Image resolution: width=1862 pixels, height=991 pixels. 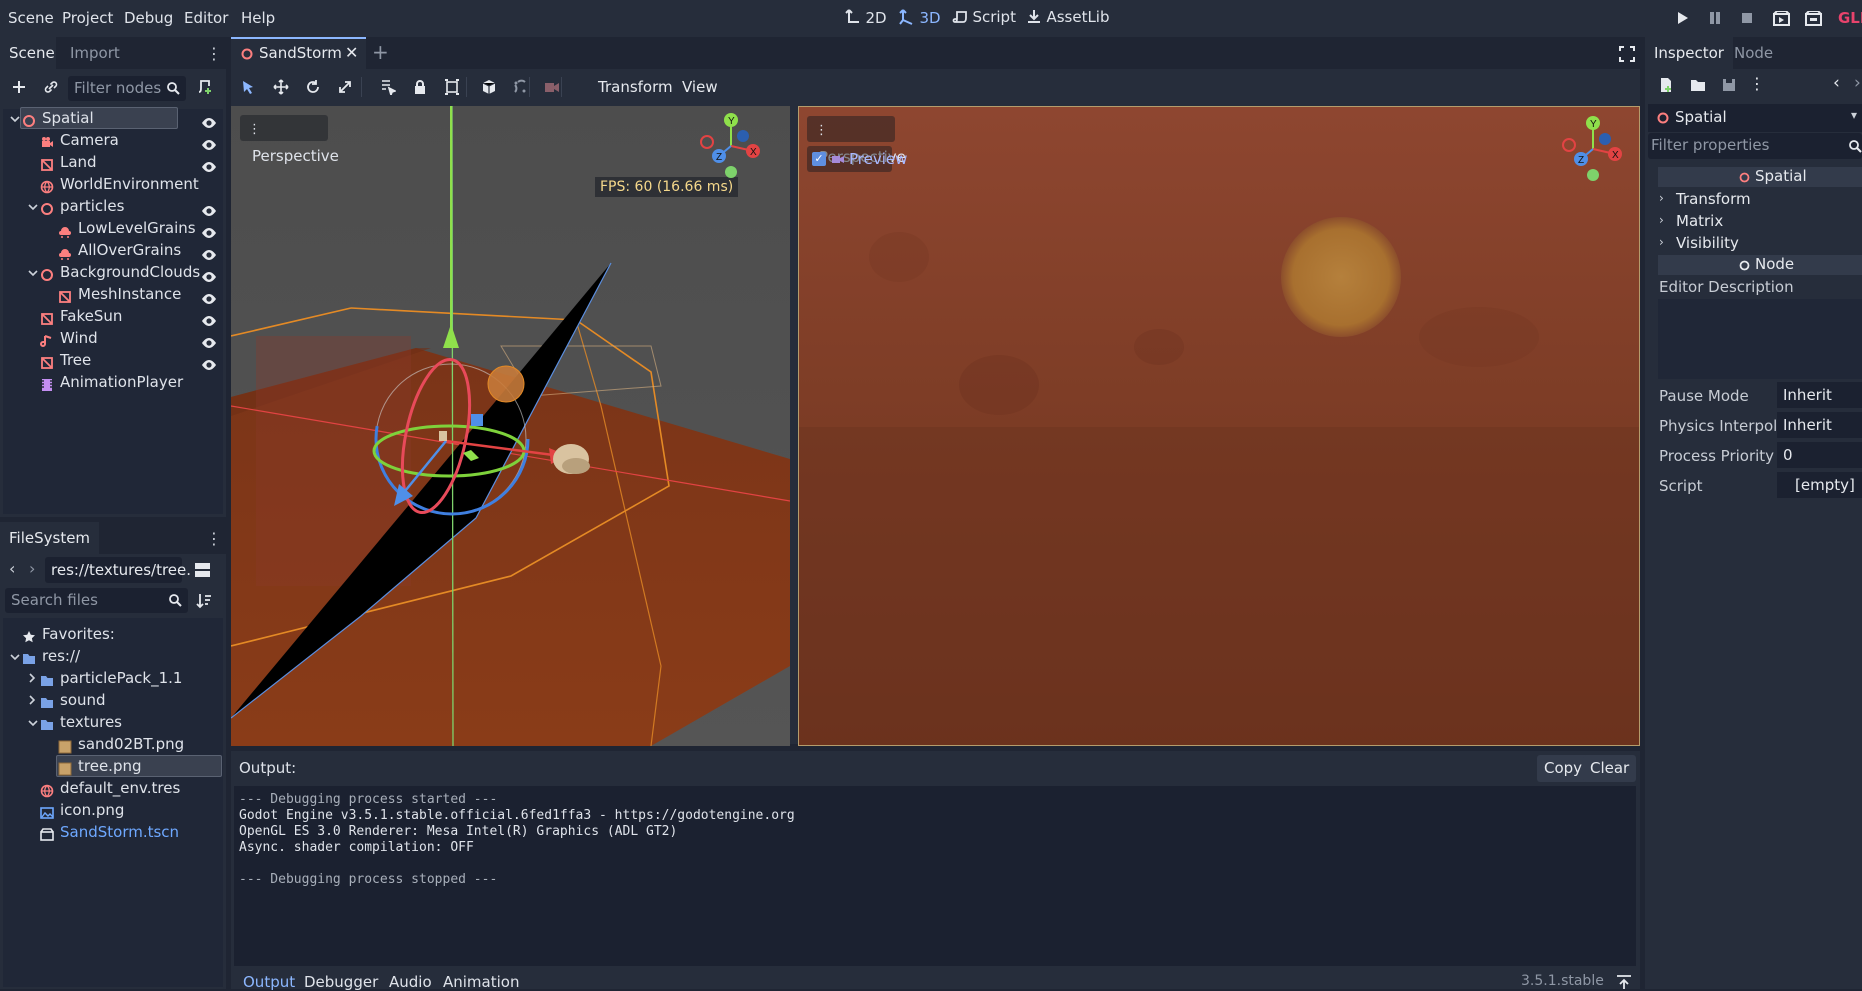 What do you see at coordinates (1755, 118) in the screenshot?
I see `object-selector: Spatial ▾` at bounding box center [1755, 118].